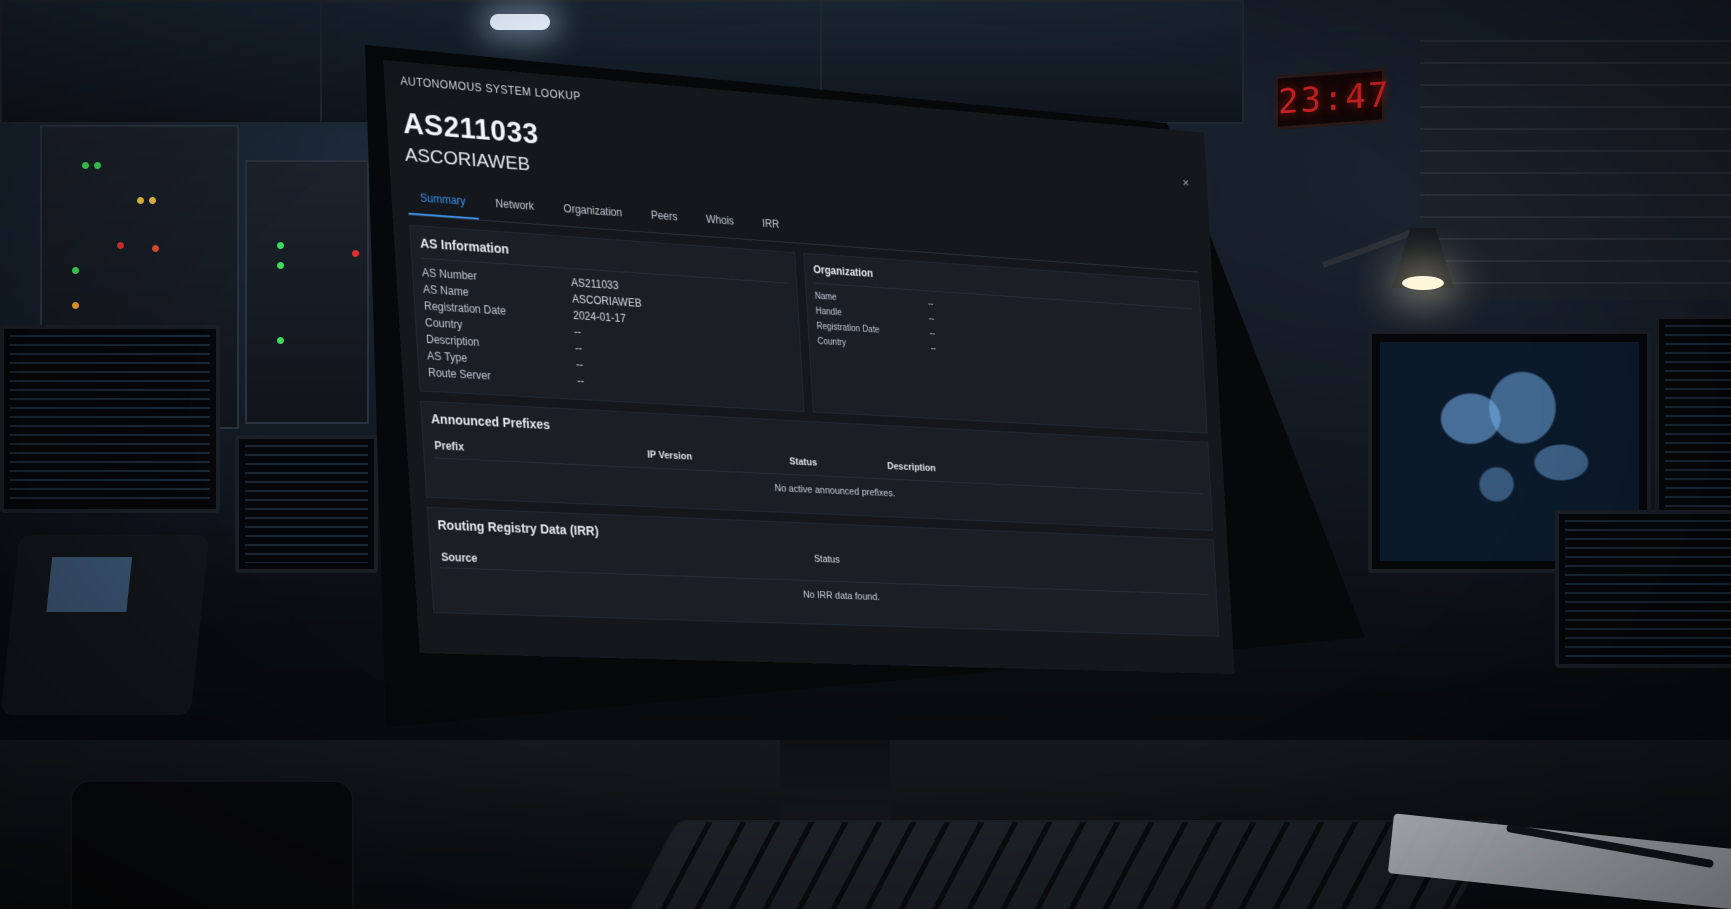 The image size is (1731, 909). Describe the element at coordinates (911, 468) in the screenshot. I see `column-description: Description` at that location.